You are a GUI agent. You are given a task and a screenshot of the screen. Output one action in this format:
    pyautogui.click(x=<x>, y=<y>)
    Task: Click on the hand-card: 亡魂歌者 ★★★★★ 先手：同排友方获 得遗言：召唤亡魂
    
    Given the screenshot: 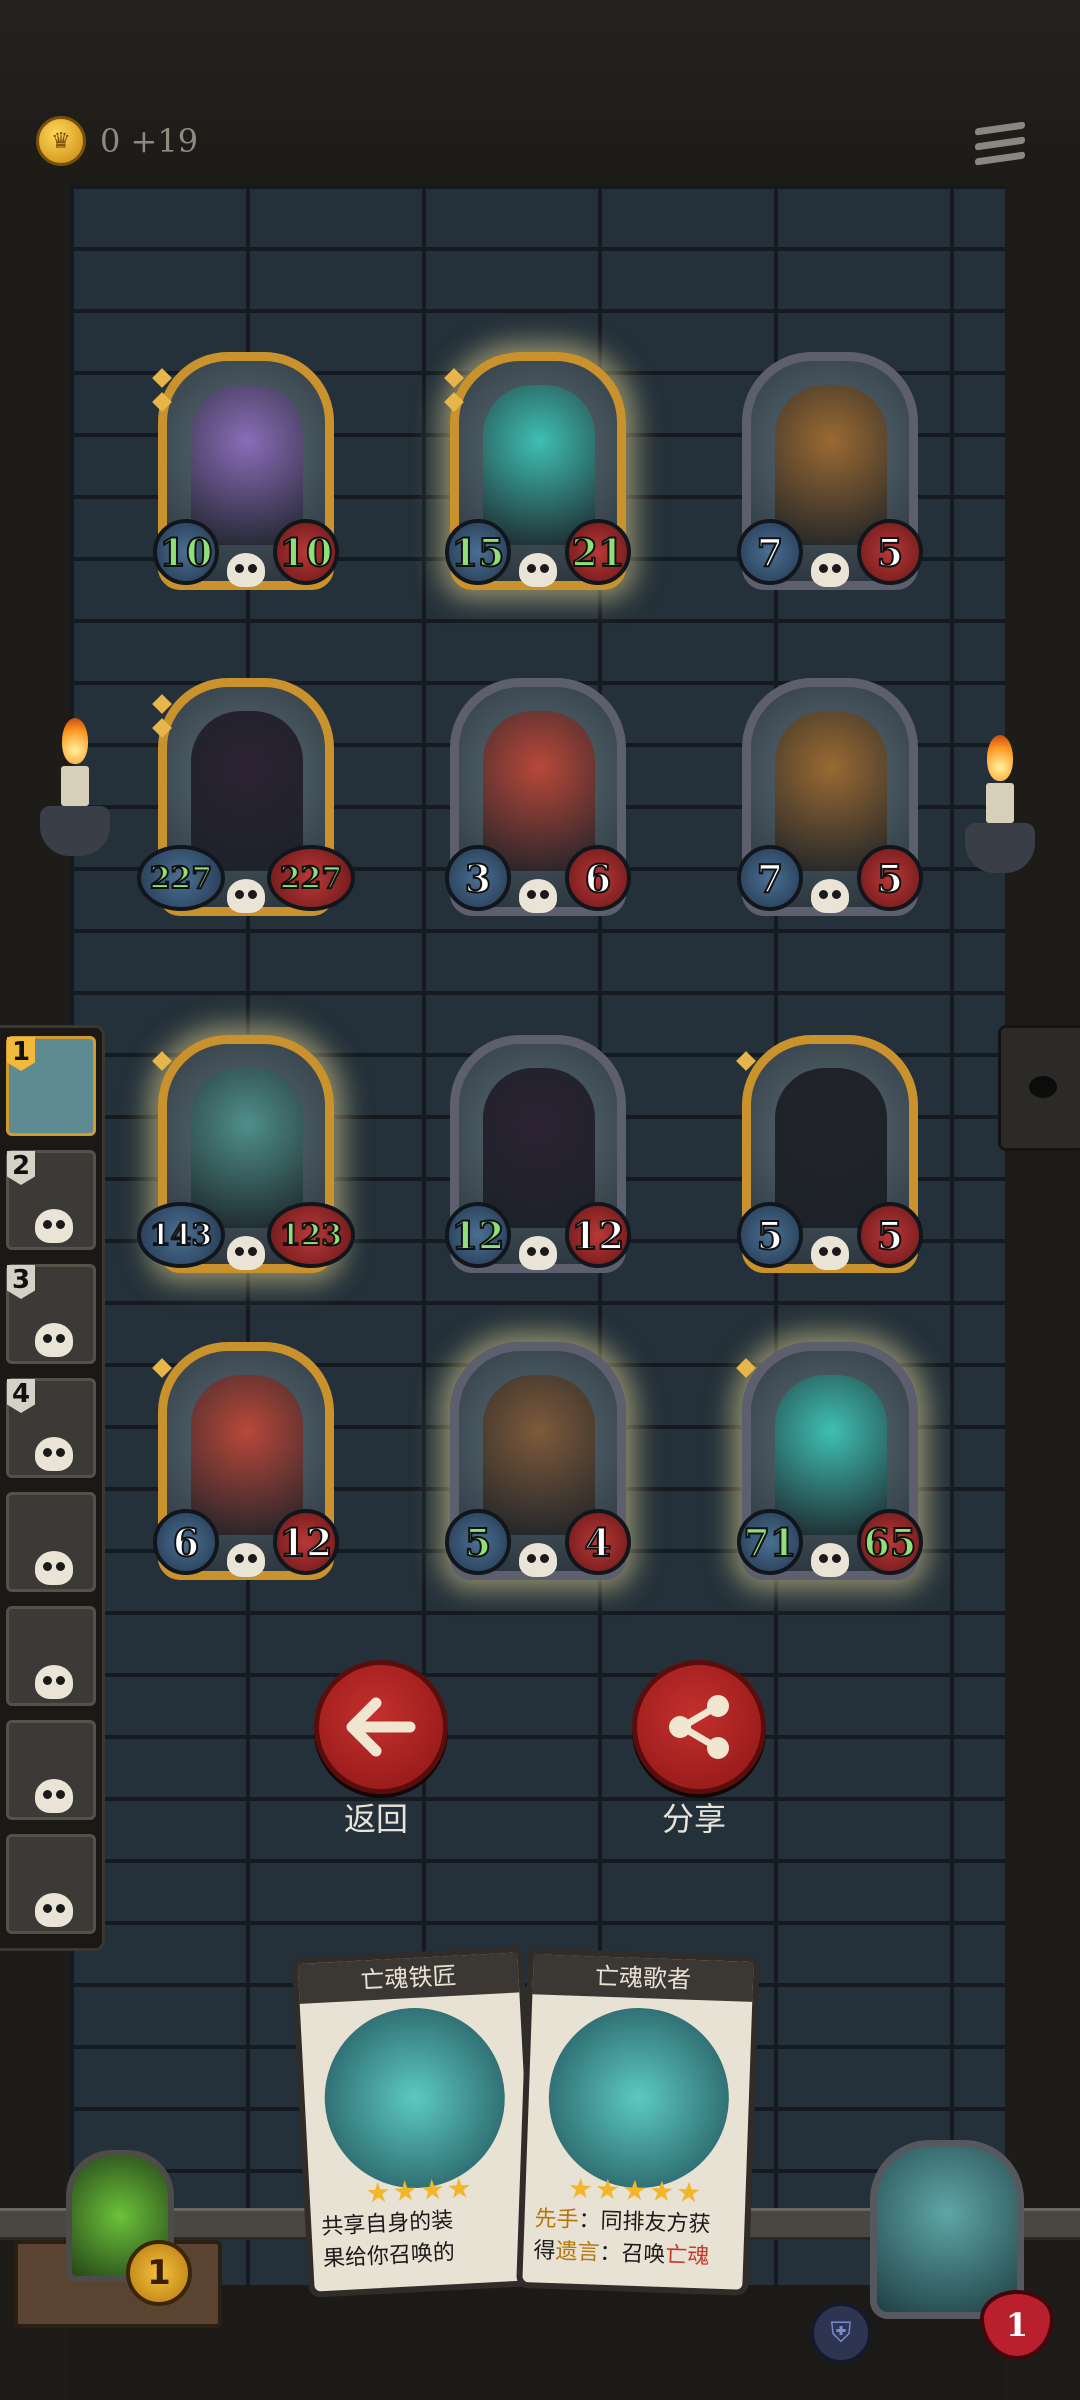 What is the action you would take?
    pyautogui.click(x=638, y=2122)
    